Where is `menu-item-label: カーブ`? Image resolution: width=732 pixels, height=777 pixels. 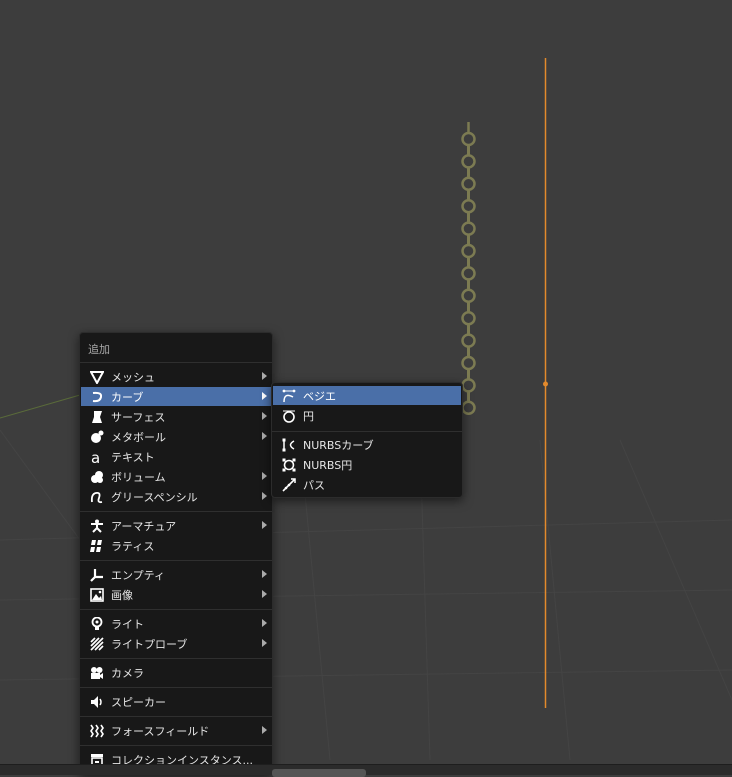 menu-item-label: カーブ is located at coordinates (127, 397).